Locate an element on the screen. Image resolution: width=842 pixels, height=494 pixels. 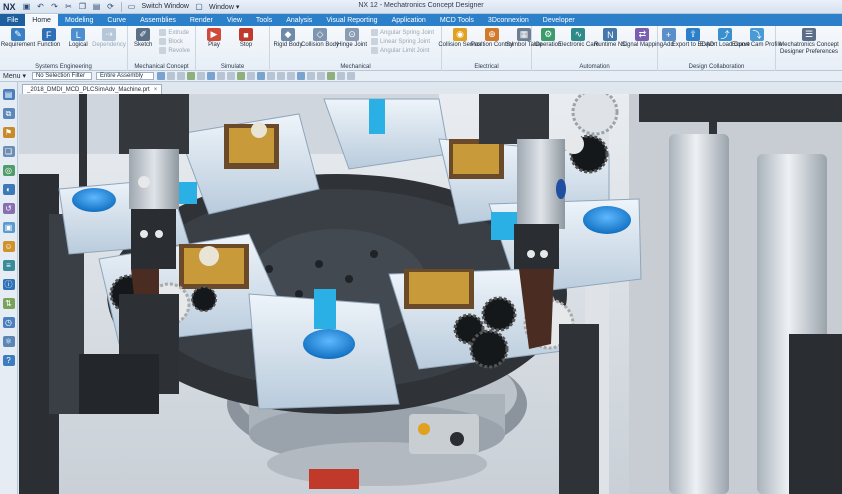
select-feature-icon is located at coordinates (160, 76).